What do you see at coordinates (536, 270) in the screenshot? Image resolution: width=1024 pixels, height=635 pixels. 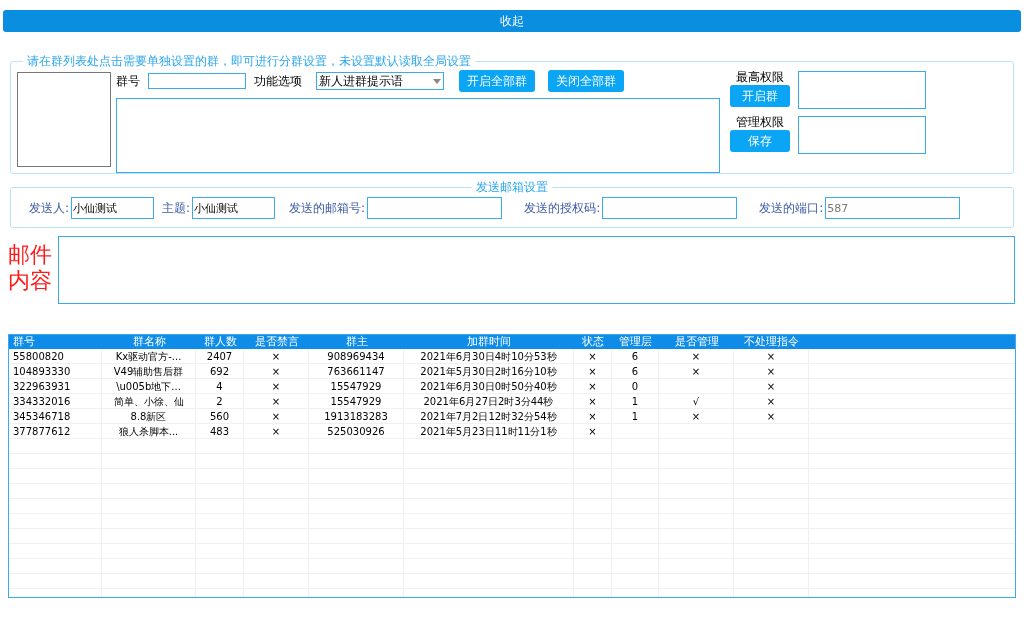 I see `mail-content-field` at bounding box center [536, 270].